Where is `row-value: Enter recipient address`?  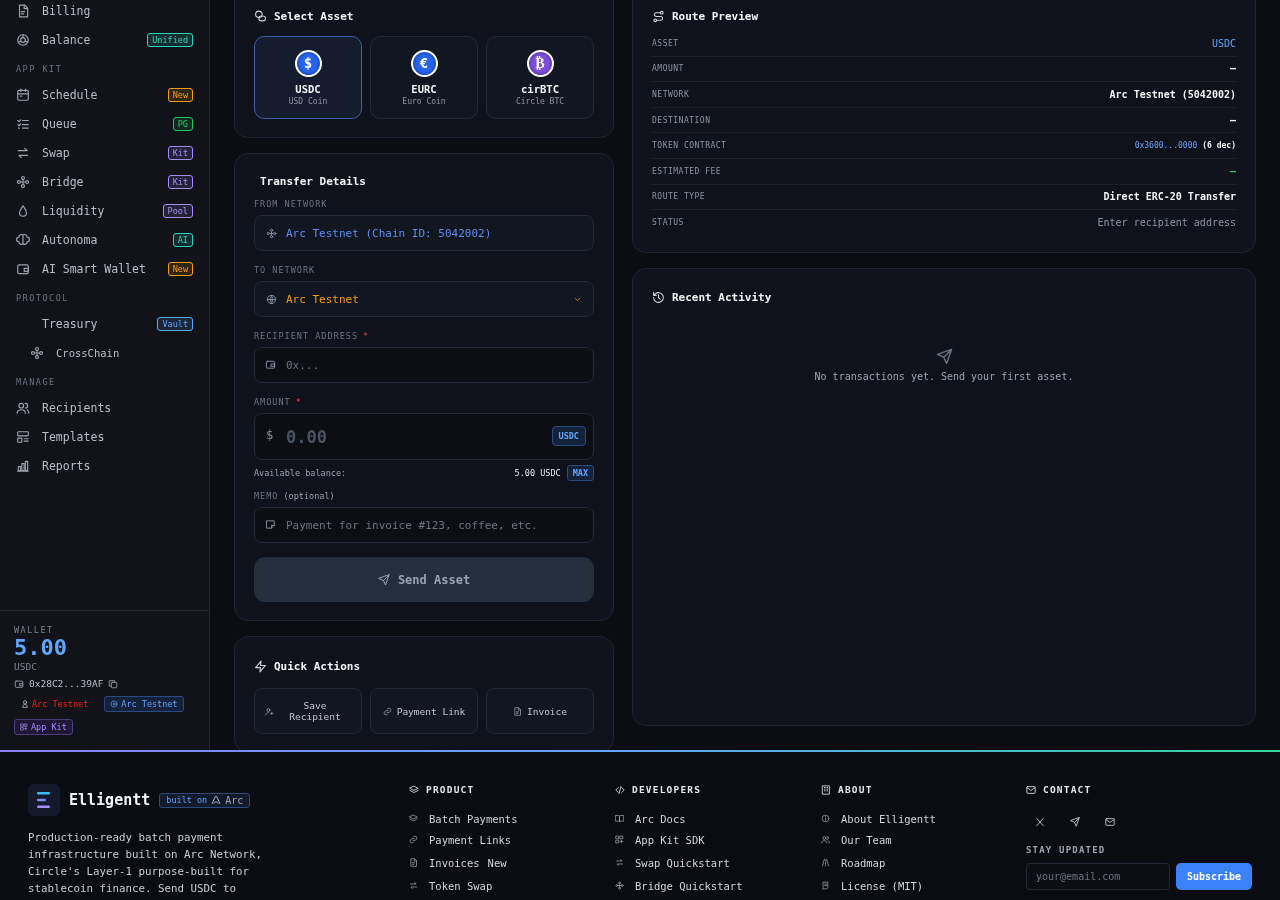 row-value: Enter recipient address is located at coordinates (1166, 223).